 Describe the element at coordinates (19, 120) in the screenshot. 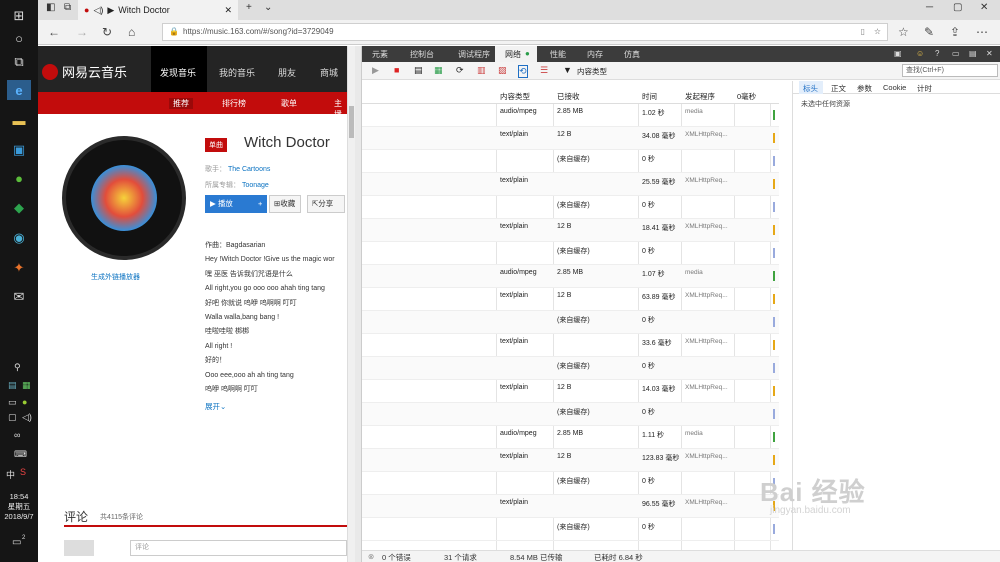

I see `explorer-icon: ▬` at that location.